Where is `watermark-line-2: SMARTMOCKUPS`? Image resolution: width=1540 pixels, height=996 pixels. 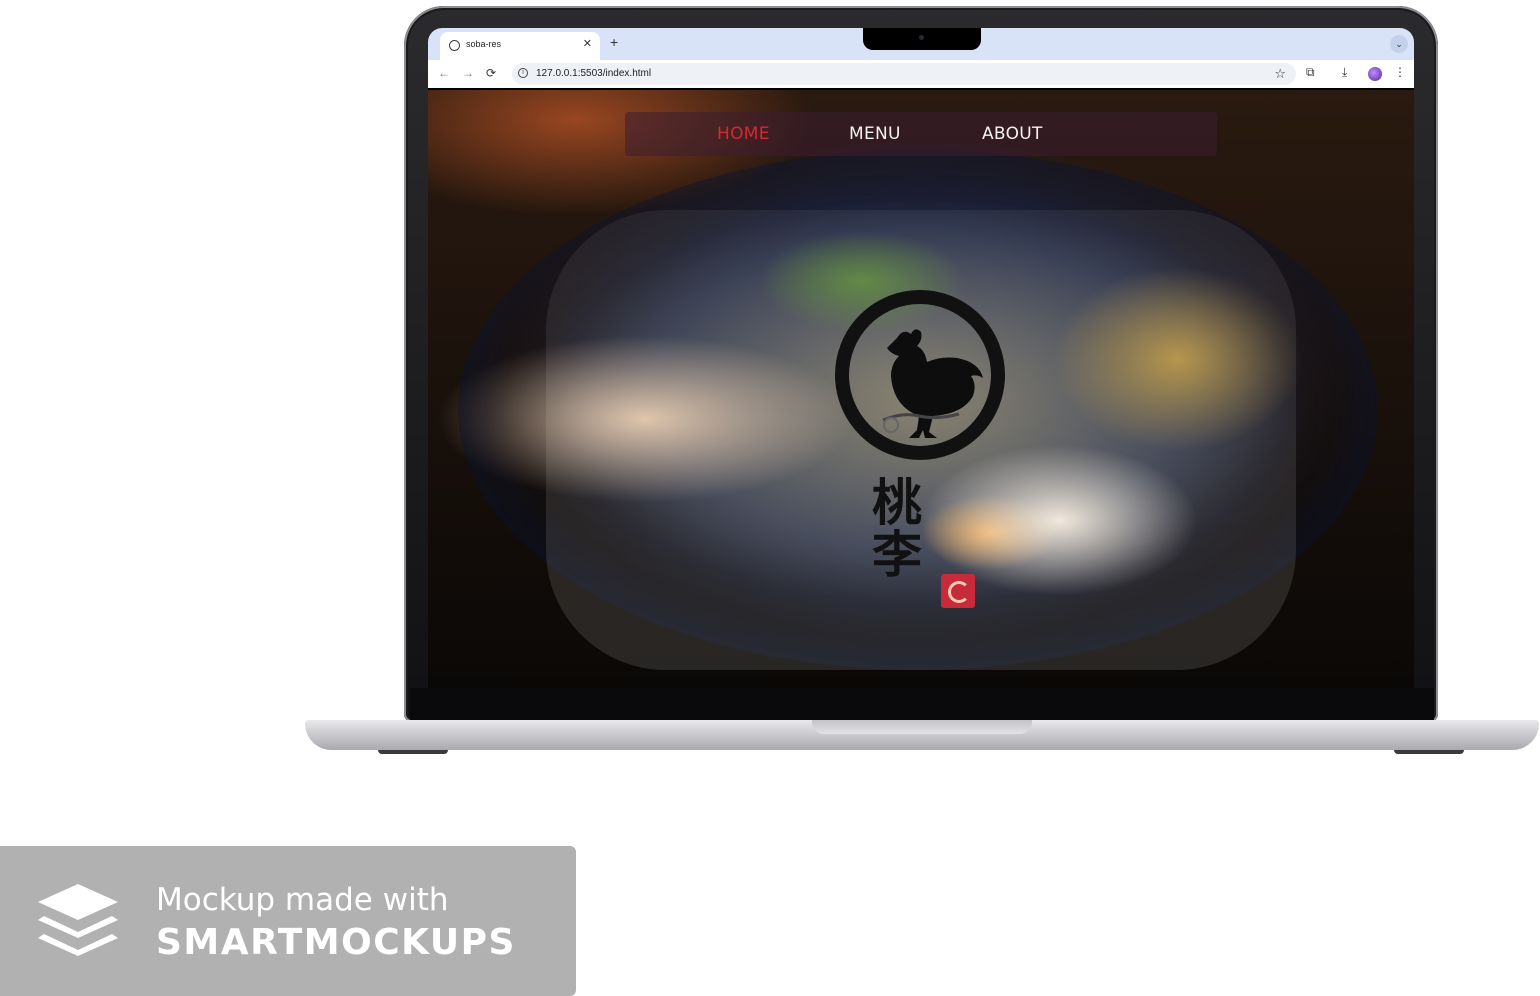 watermark-line-2: SMARTMOCKUPS is located at coordinates (336, 942).